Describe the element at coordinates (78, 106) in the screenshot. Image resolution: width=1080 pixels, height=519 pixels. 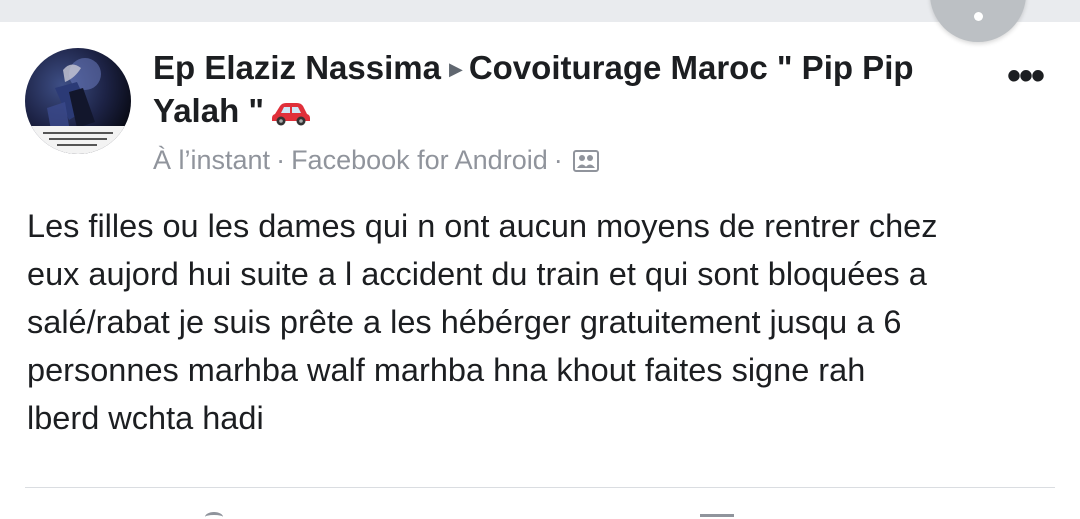
I see `avatar-image` at that location.